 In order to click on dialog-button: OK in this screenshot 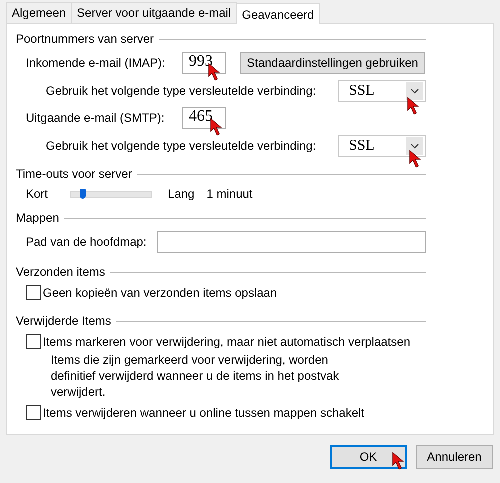, I will do `click(368, 457)`.